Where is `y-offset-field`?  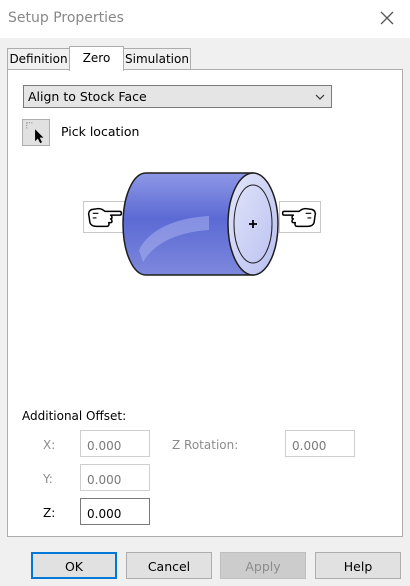 y-offset-field is located at coordinates (115, 477).